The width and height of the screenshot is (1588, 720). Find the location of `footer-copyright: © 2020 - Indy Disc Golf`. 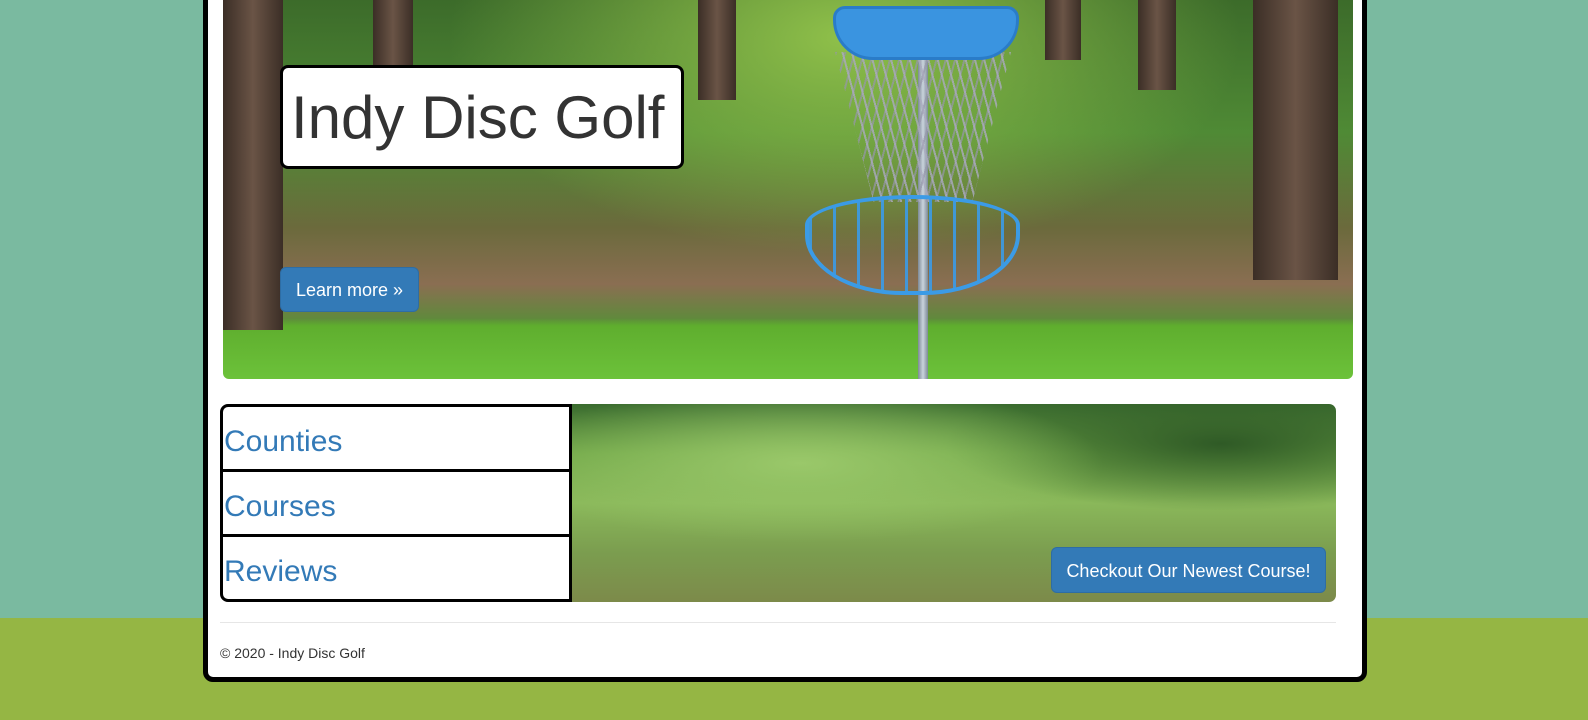

footer-copyright: © 2020 - Indy Disc Golf is located at coordinates (292, 653).